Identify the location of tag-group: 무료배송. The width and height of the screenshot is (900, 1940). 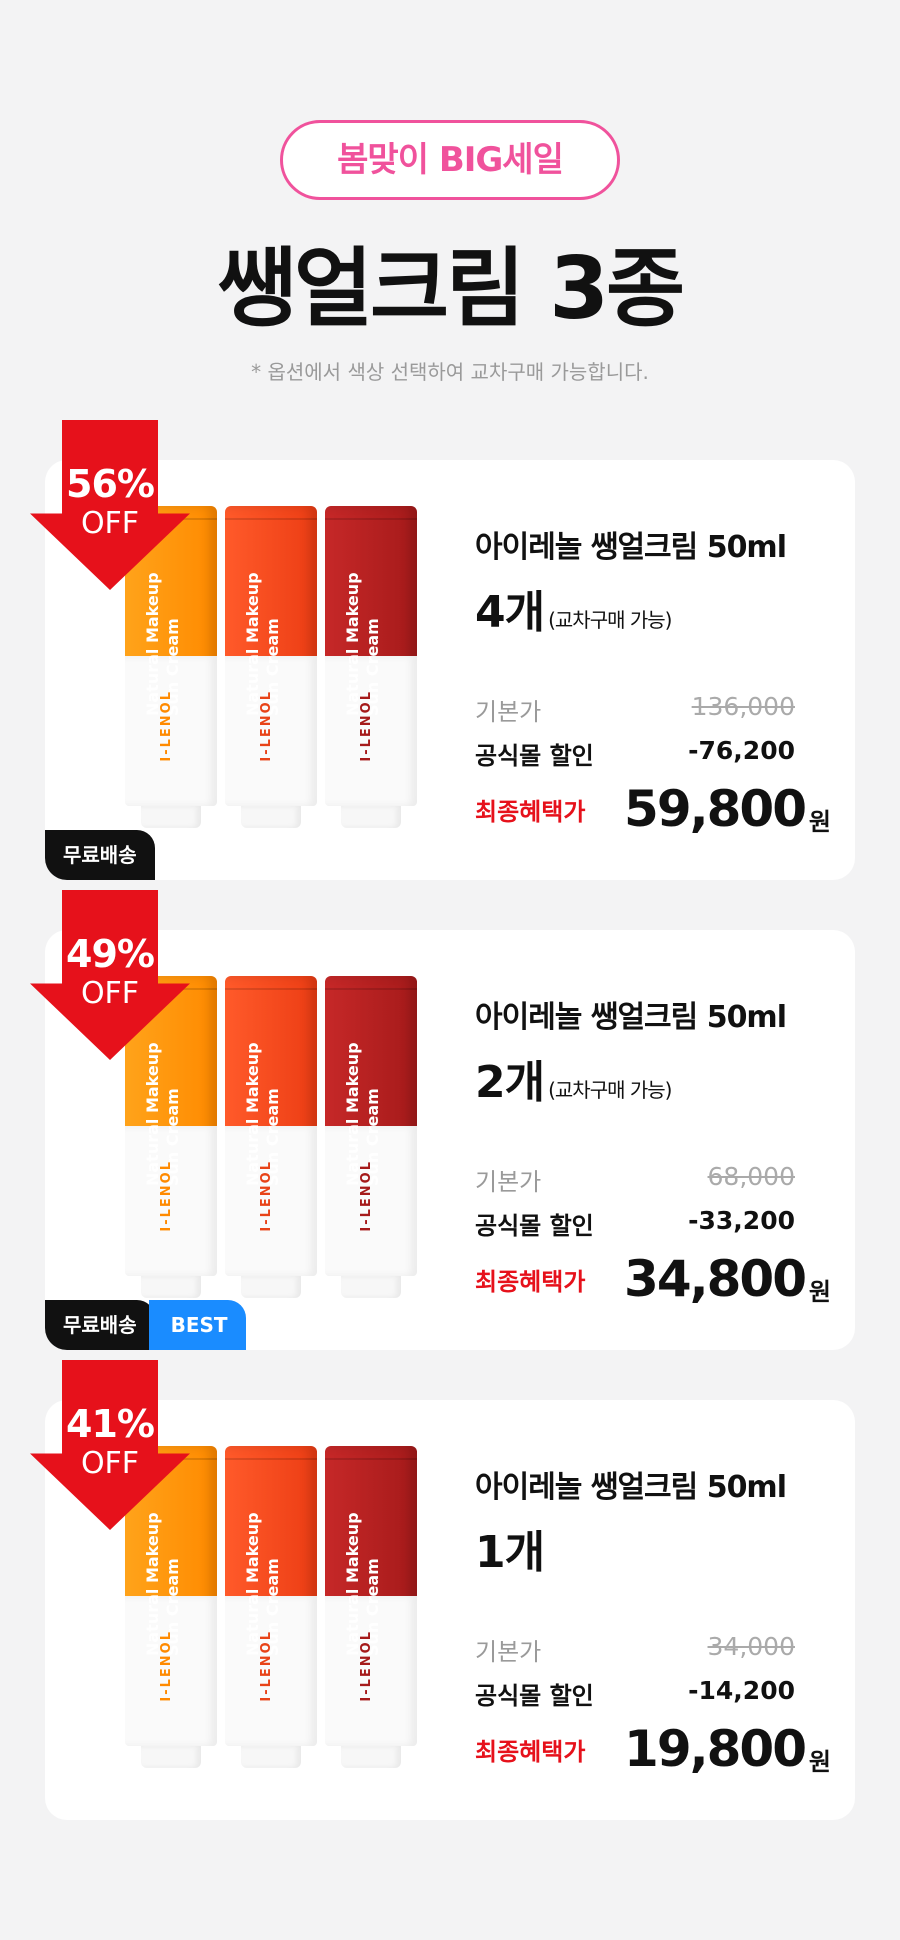
(100, 855).